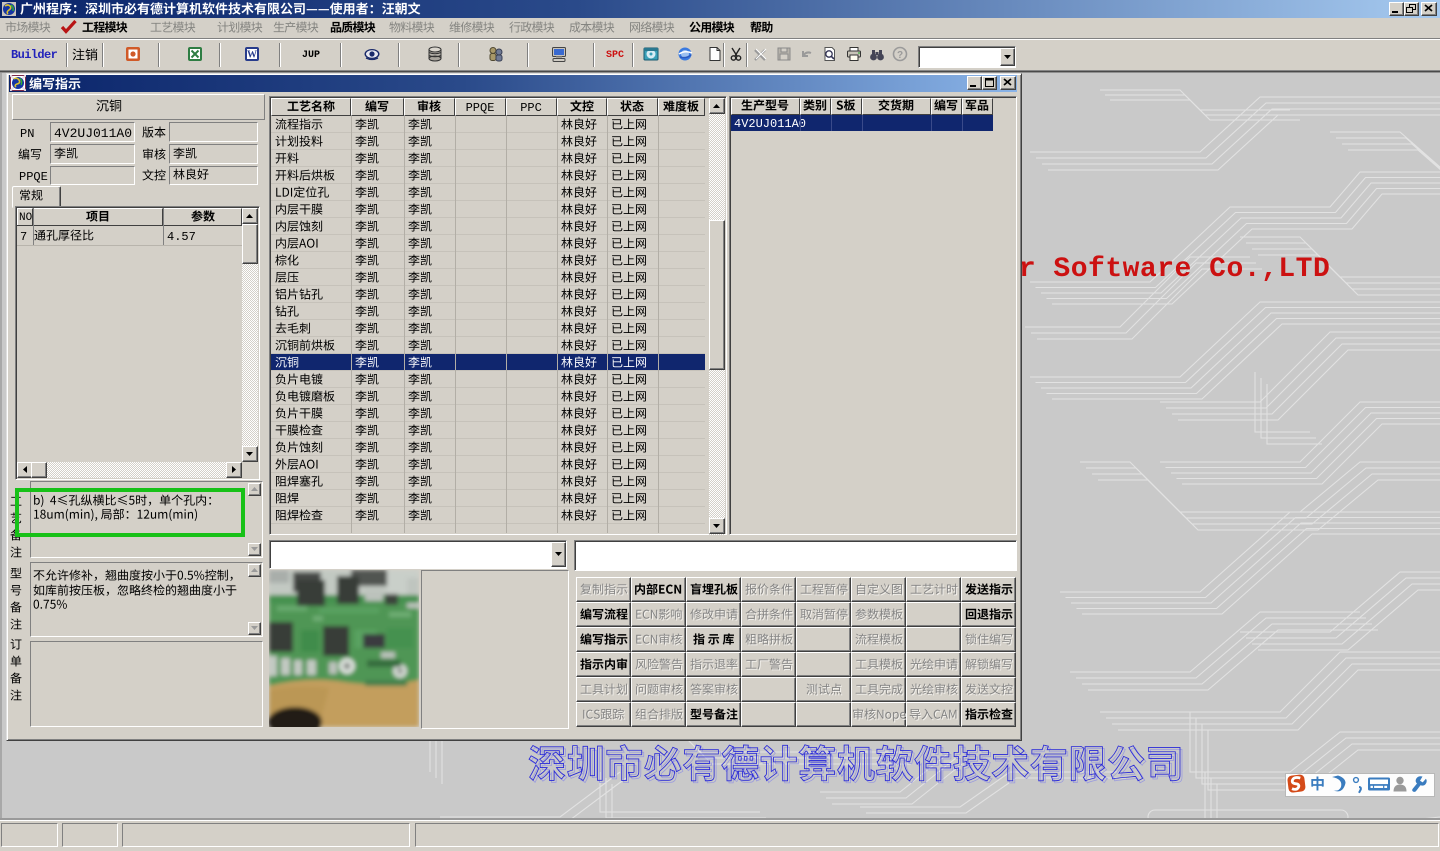  Describe the element at coordinates (252, 55) in the screenshot. I see `svg-text: W` at that location.